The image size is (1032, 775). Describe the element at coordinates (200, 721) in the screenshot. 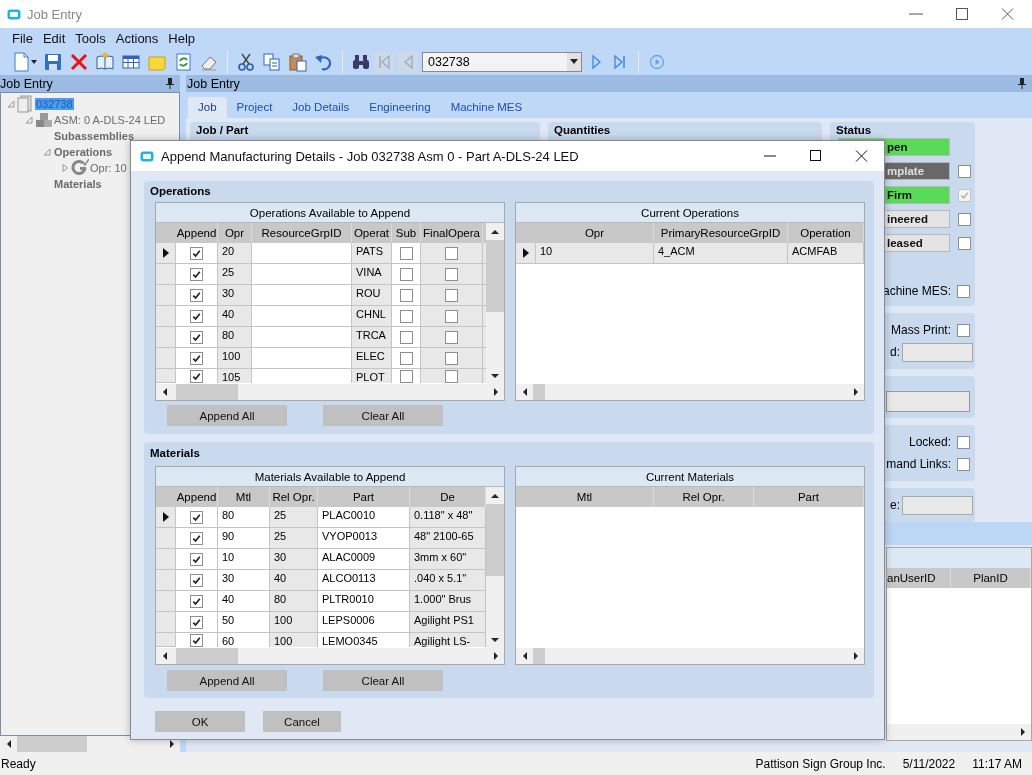

I see `dialog-button: OK` at that location.